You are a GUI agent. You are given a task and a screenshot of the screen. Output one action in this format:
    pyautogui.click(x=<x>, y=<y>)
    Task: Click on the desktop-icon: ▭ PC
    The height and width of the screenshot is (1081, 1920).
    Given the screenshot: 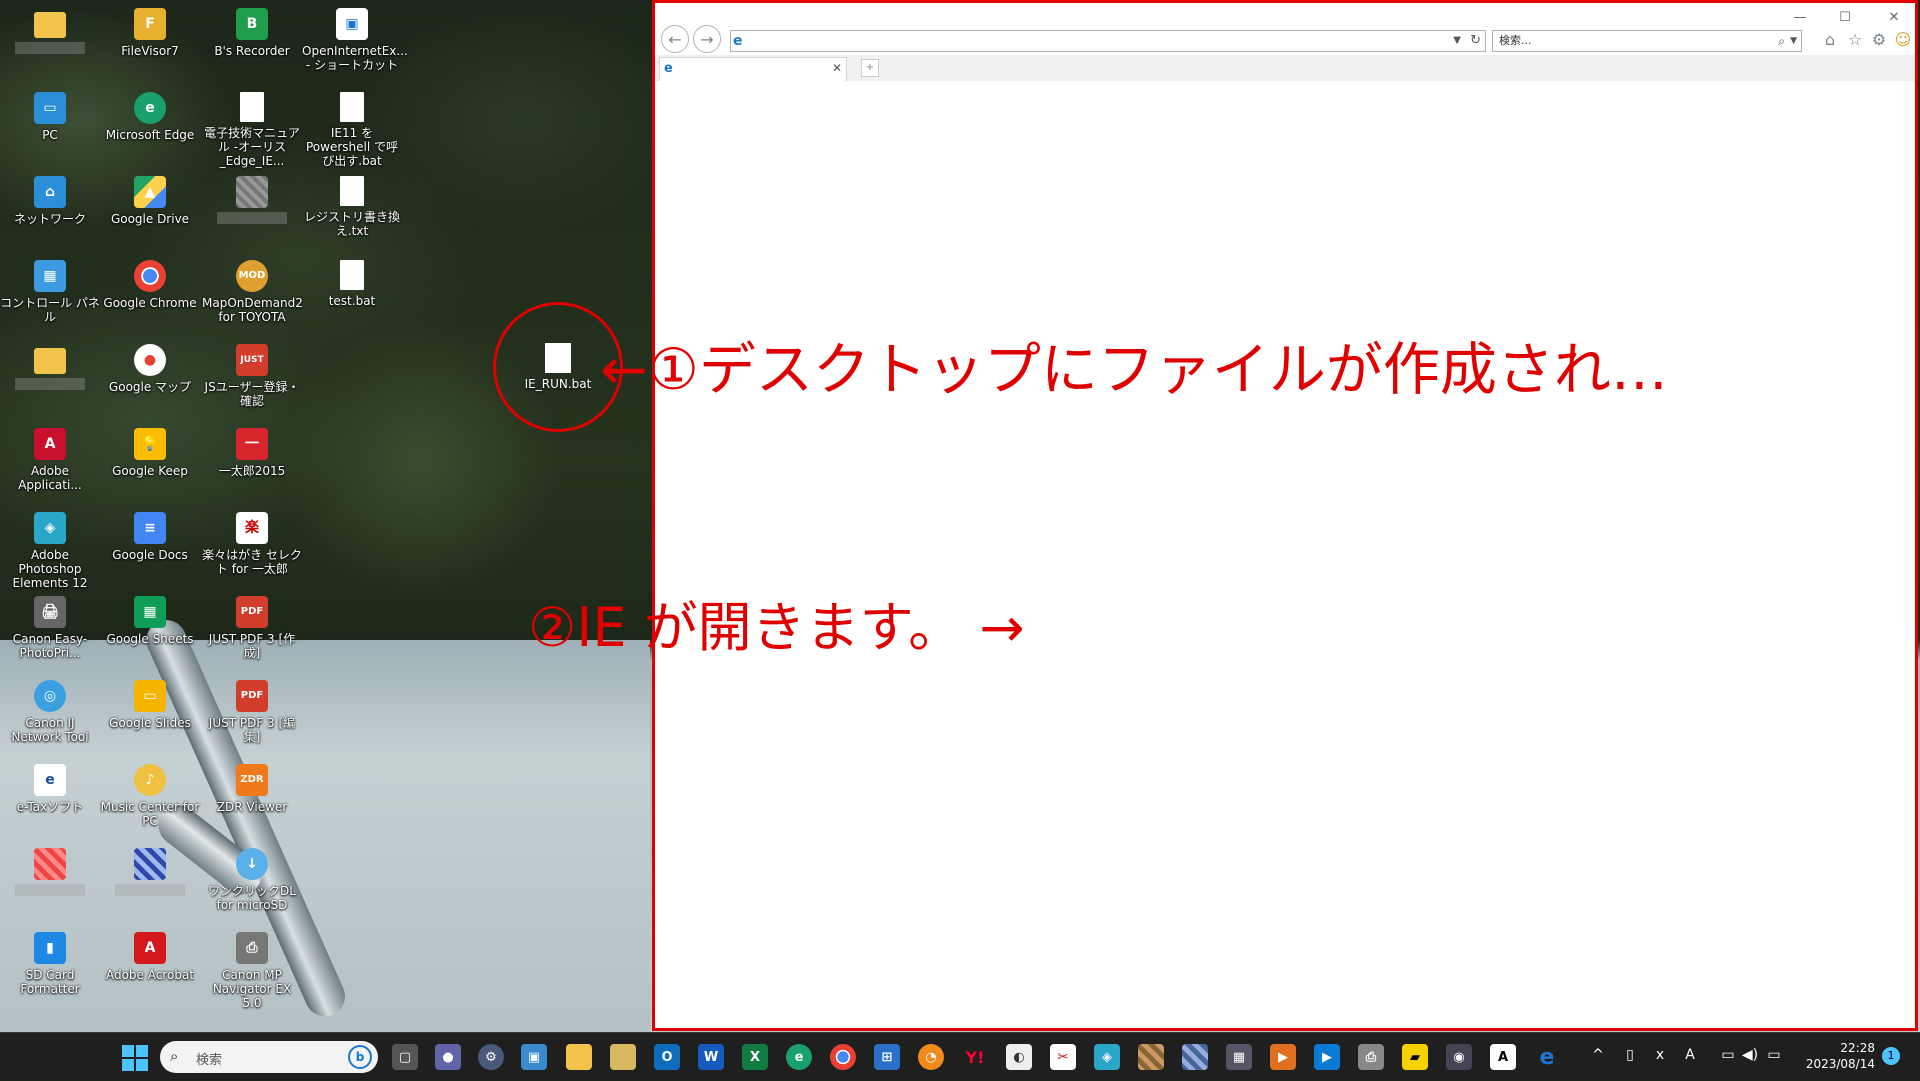 What is the action you would take?
    pyautogui.click(x=50, y=117)
    